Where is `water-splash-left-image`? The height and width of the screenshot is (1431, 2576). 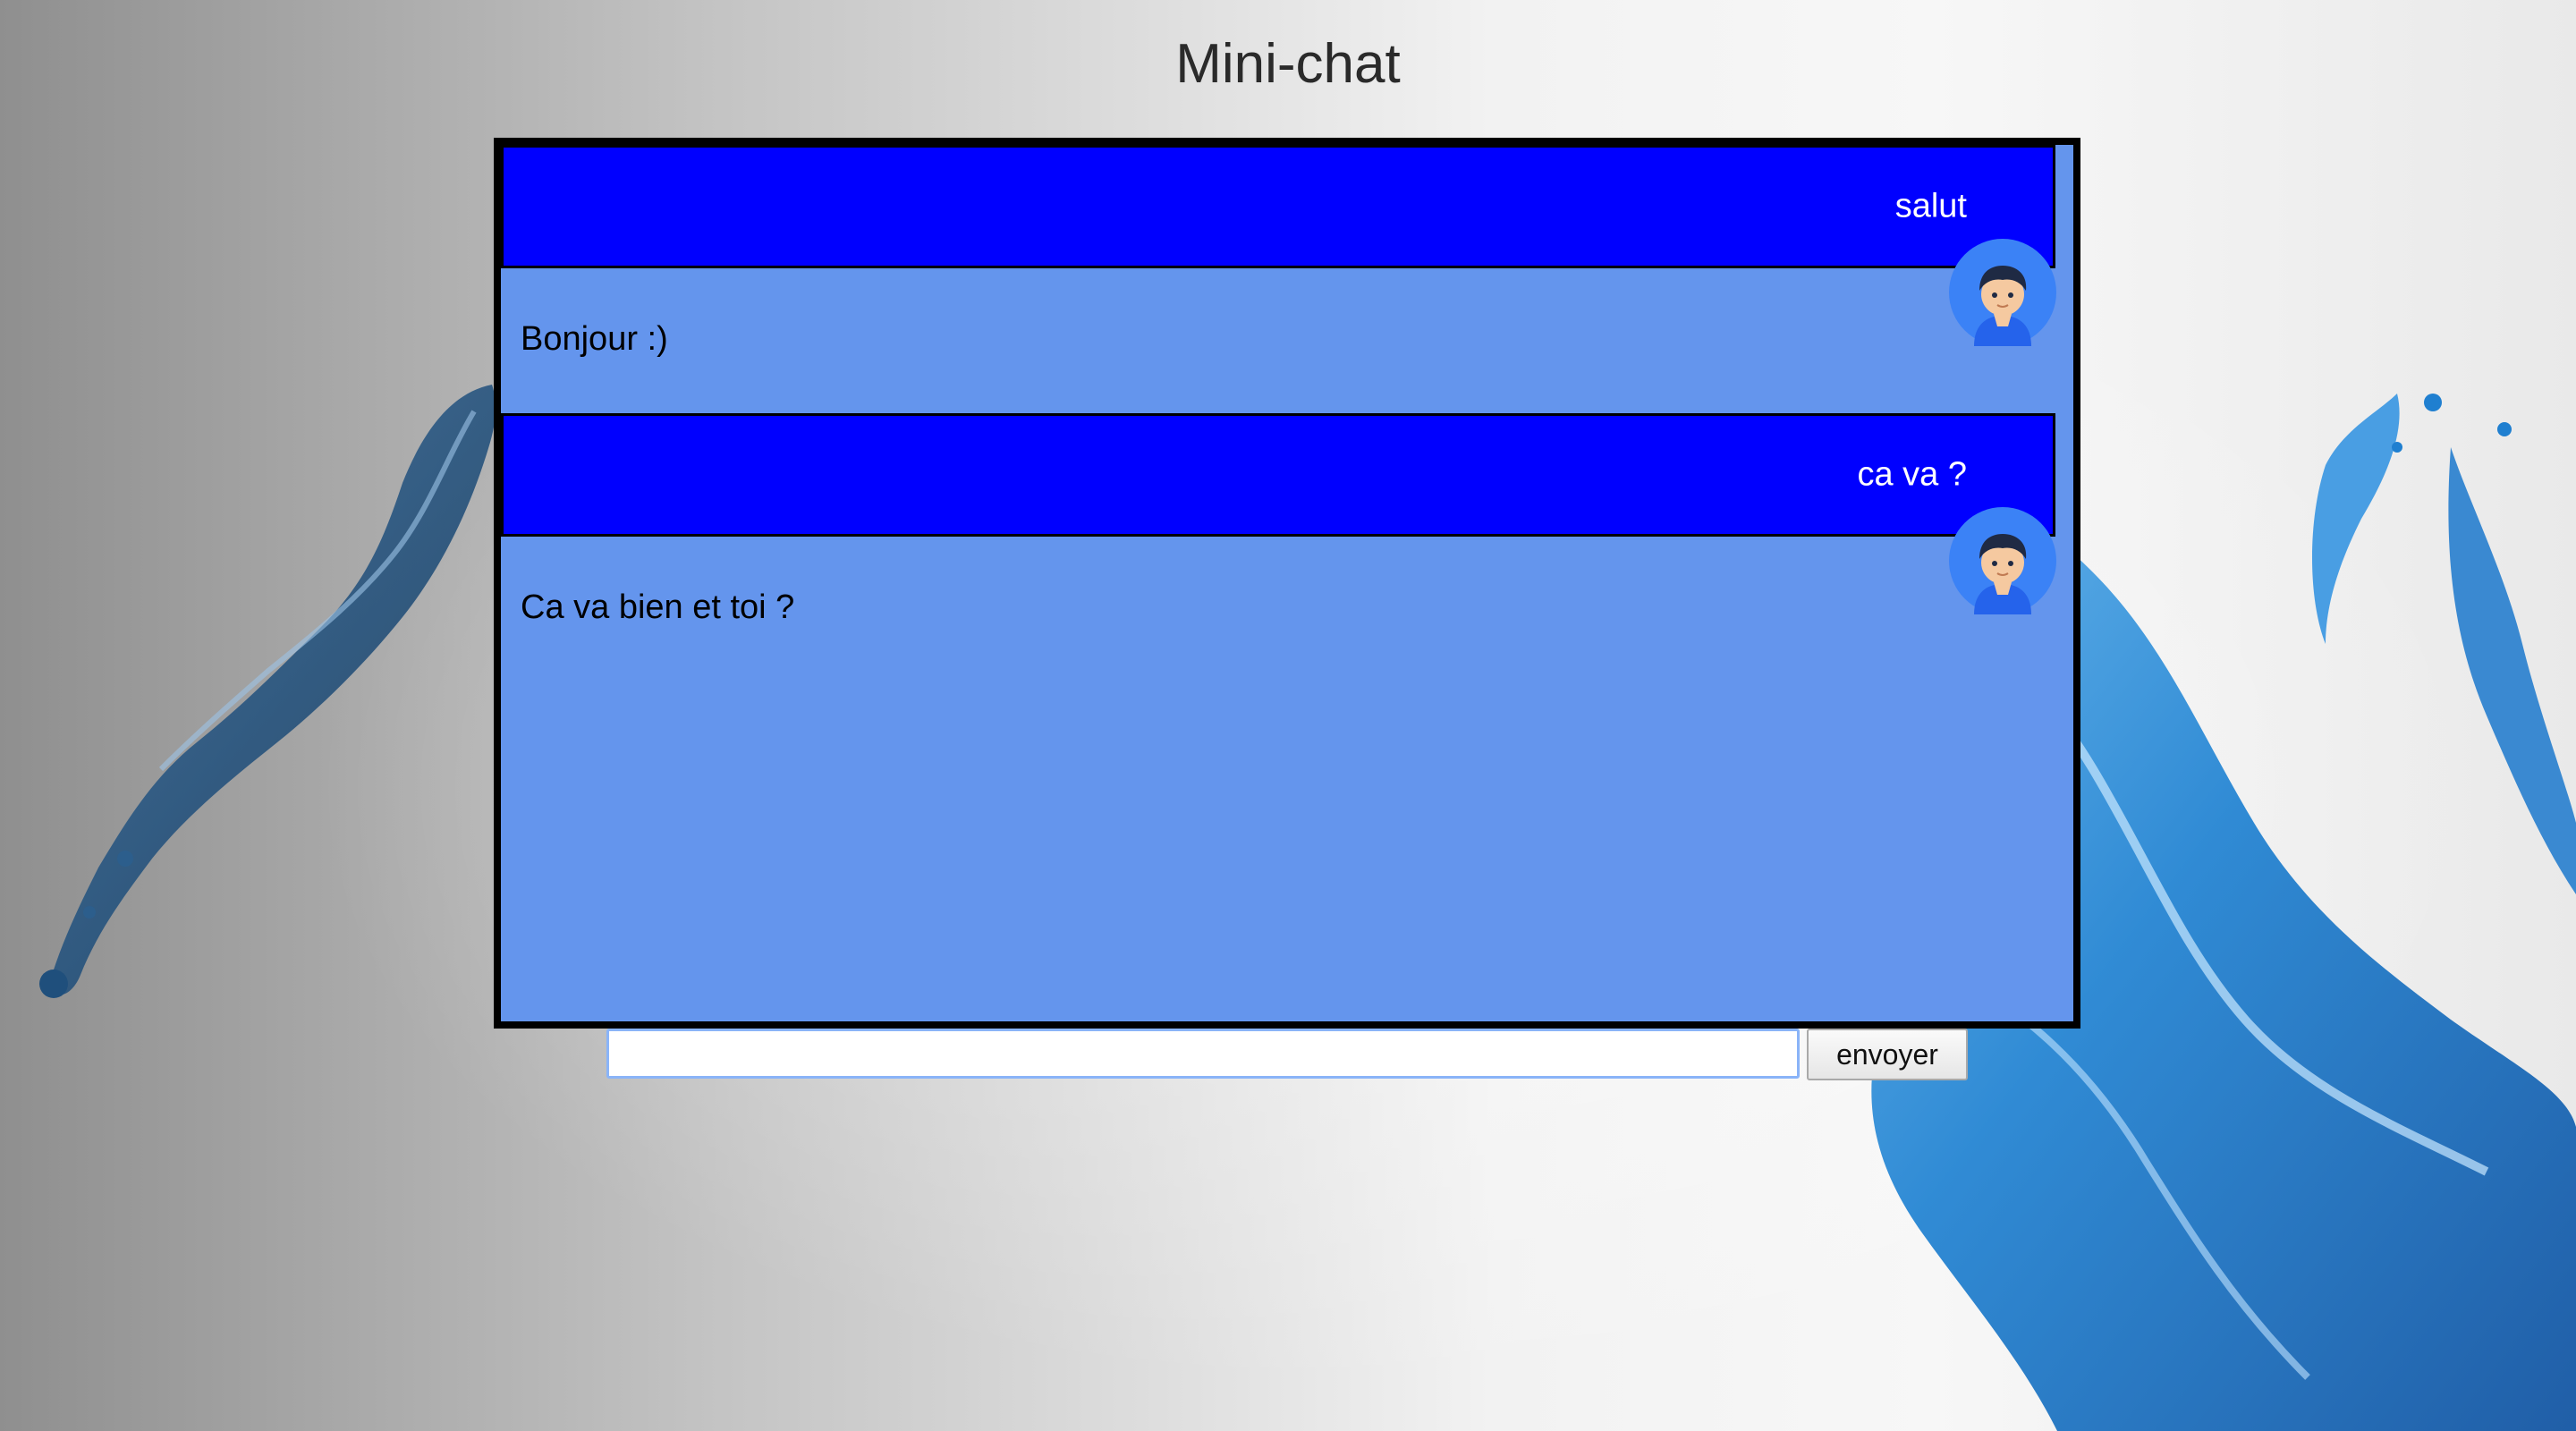
water-splash-left-image is located at coordinates (267, 692).